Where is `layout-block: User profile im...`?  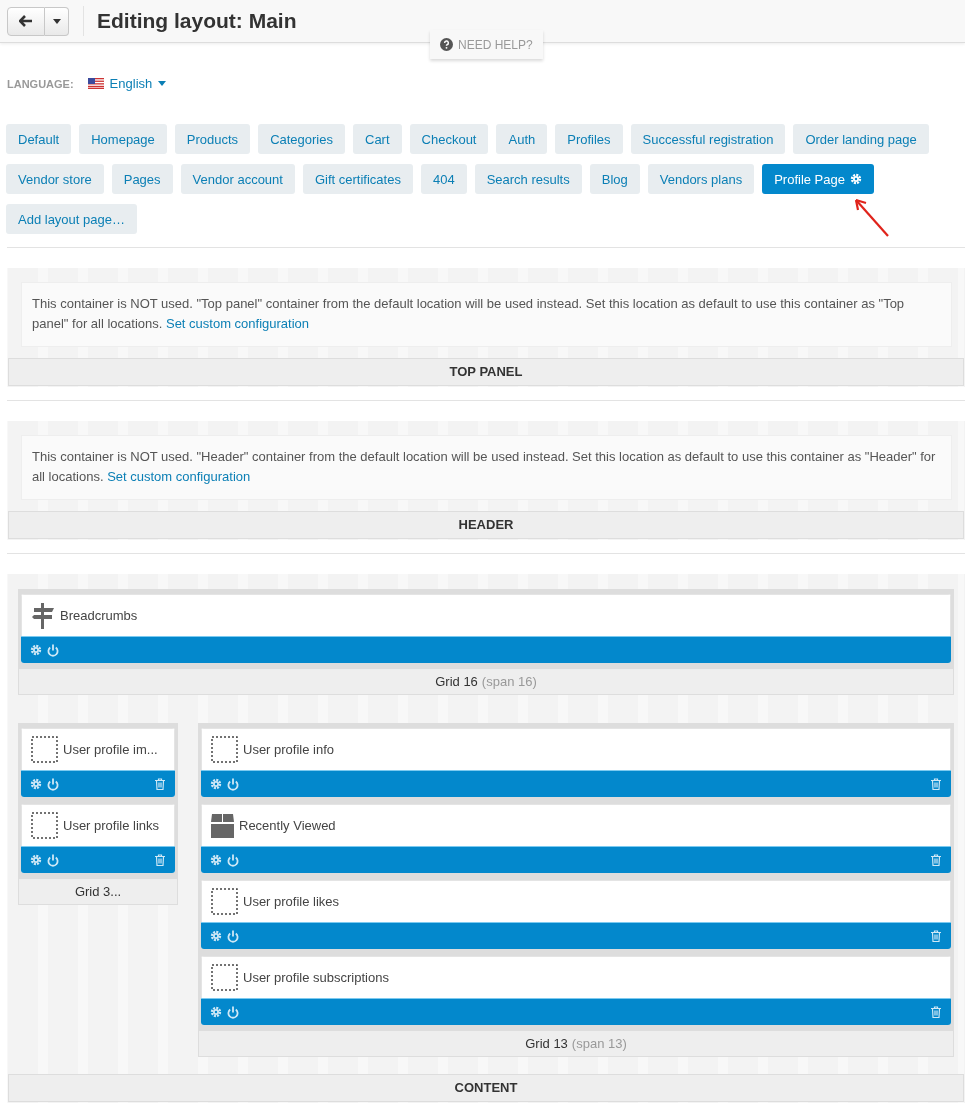
layout-block: User profile im... is located at coordinates (98, 762).